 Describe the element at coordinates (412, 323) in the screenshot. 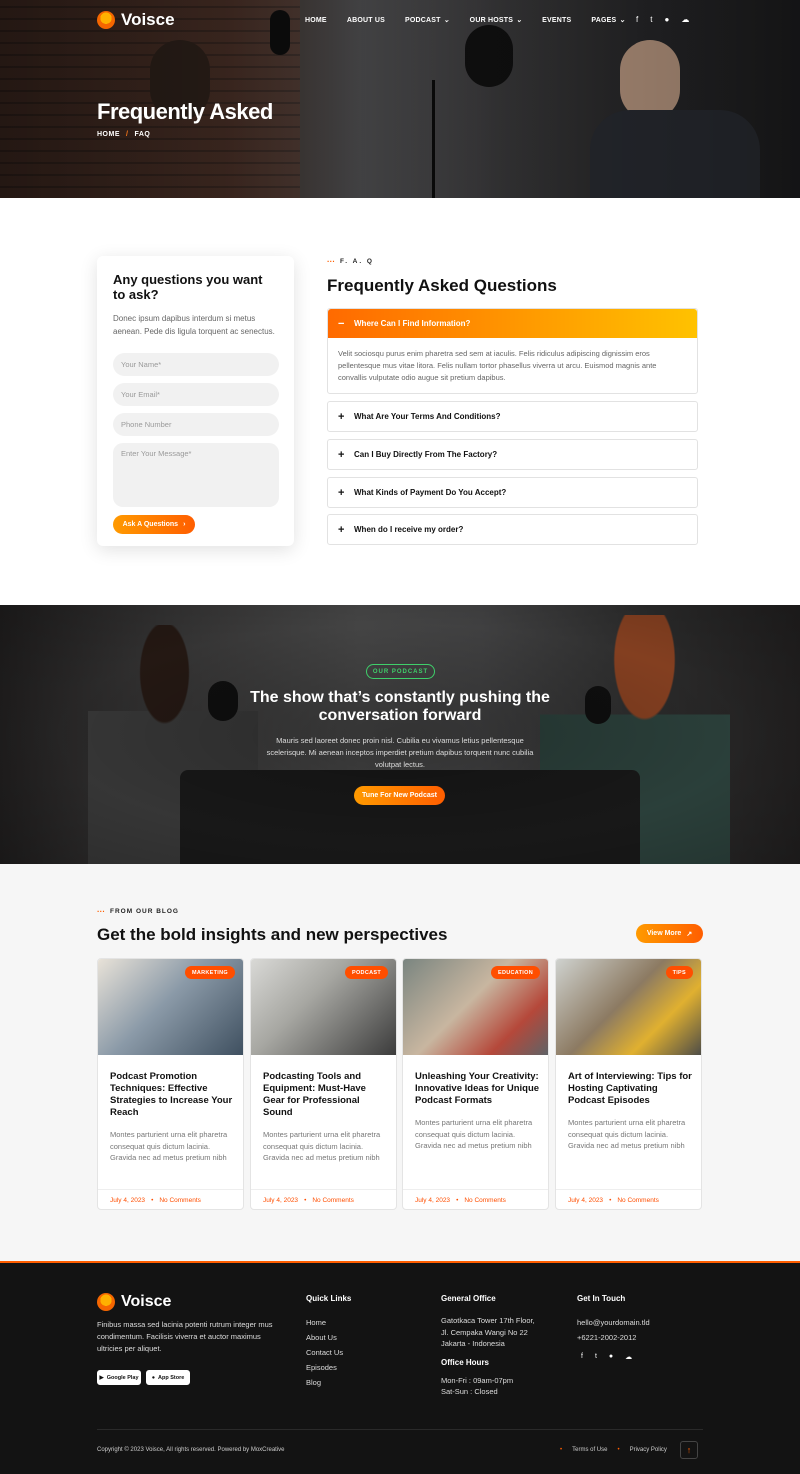

I see `faq-question: Where Can I Find Information?` at that location.